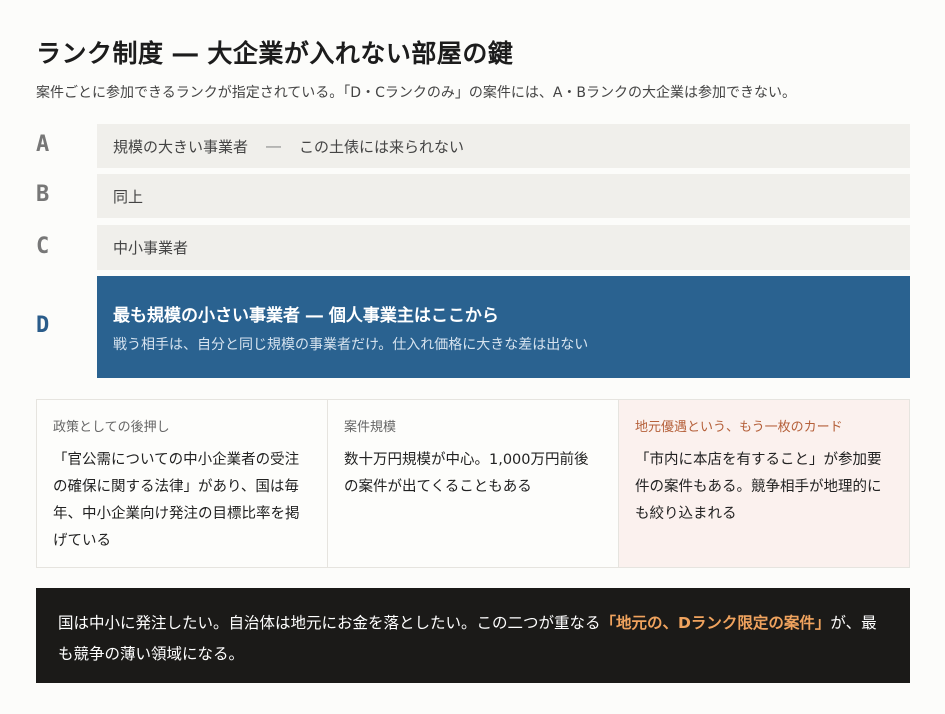 Image resolution: width=945 pixels, height=714 pixels. I want to click on rank-row-c: C 中小事業者, so click(473, 247).